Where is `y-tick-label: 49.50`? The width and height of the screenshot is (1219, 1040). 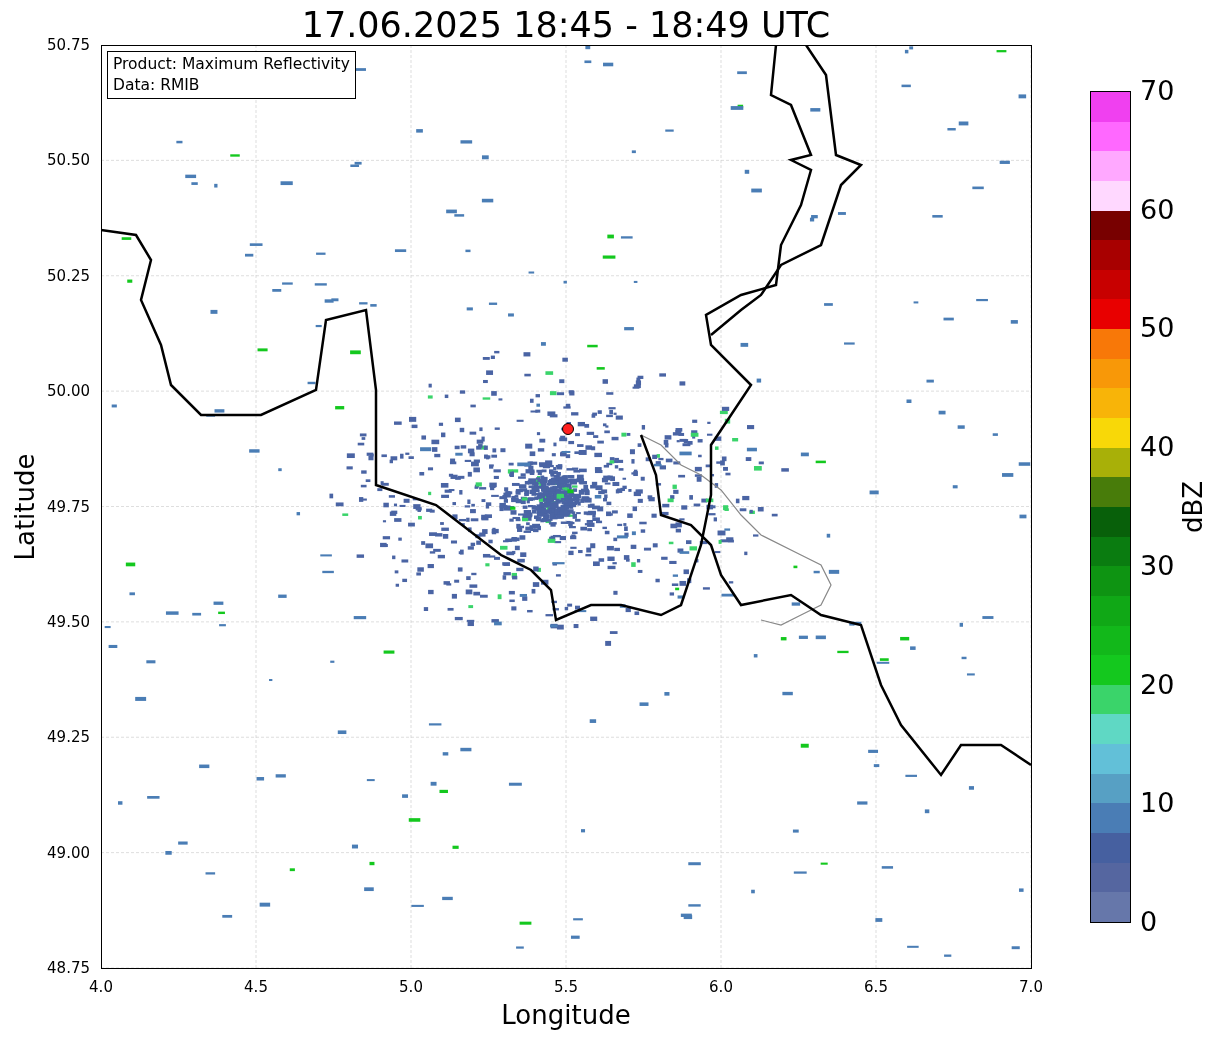
y-tick-label: 49.50 is located at coordinates (68, 621).